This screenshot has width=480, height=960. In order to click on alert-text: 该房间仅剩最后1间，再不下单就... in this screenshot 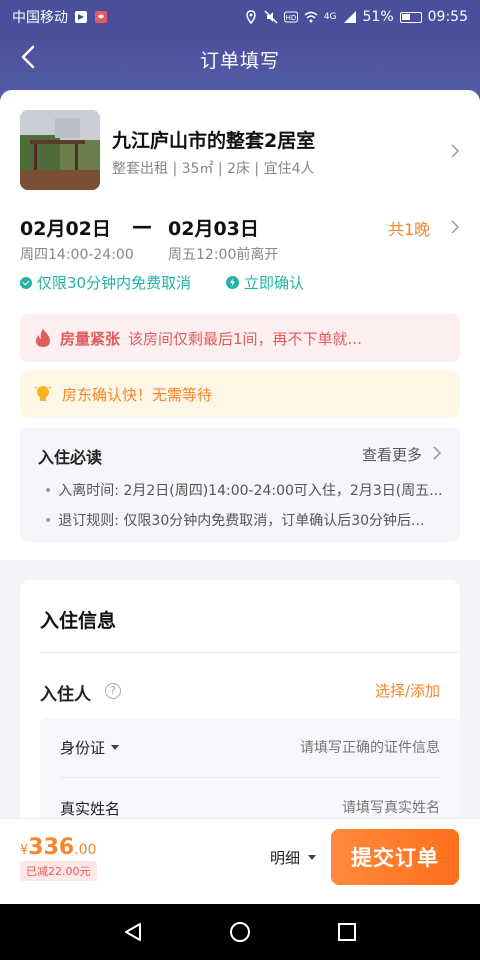, I will do `click(245, 338)`.